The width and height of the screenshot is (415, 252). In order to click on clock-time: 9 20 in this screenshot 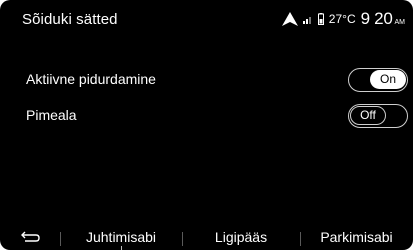, I will do `click(376, 18)`.